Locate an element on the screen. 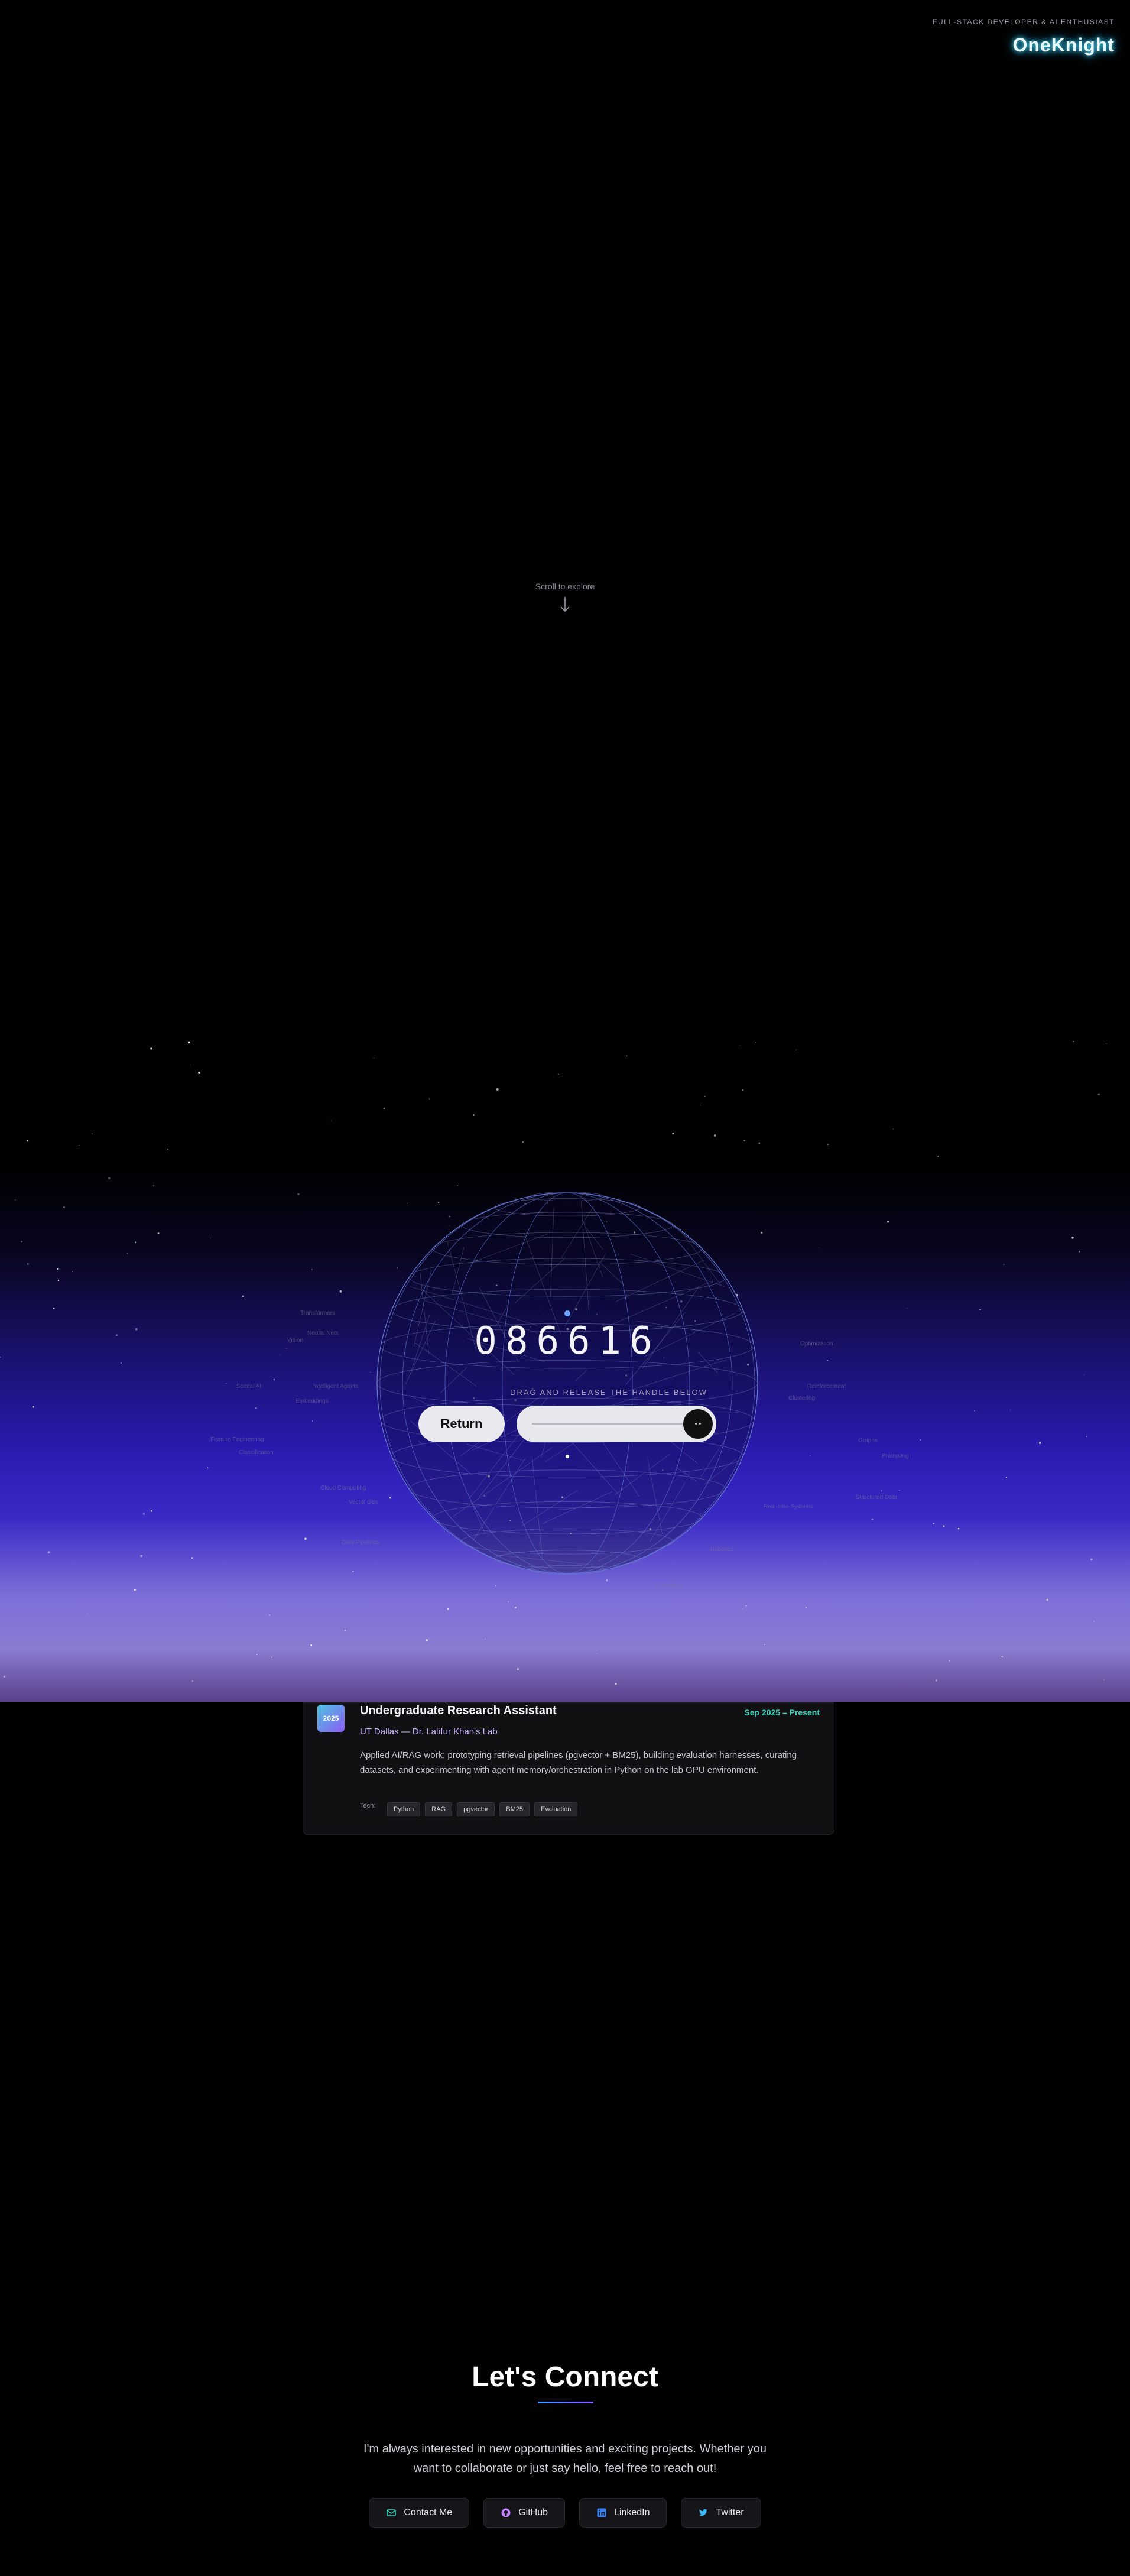 The height and width of the screenshot is (2576, 1130). skill-label: Neural Nets is located at coordinates (323, 1333).